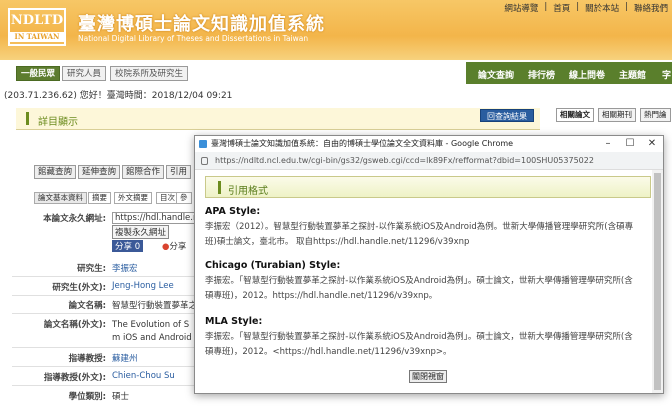 Image resolution: width=672 pixels, height=416 pixels. Describe the element at coordinates (87, 397) in the screenshot. I see `label-degree: 學位類別:` at that location.